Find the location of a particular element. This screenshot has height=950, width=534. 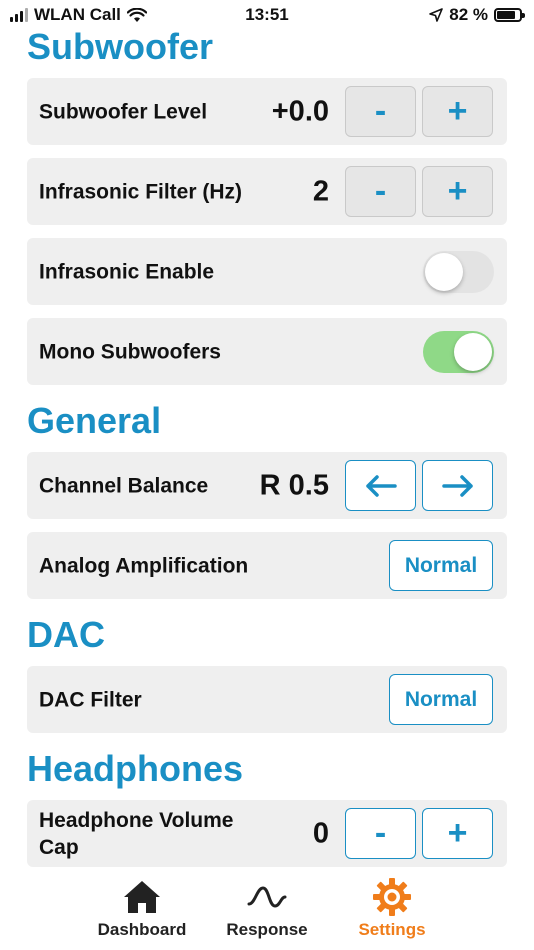

house-icon is located at coordinates (142, 897).